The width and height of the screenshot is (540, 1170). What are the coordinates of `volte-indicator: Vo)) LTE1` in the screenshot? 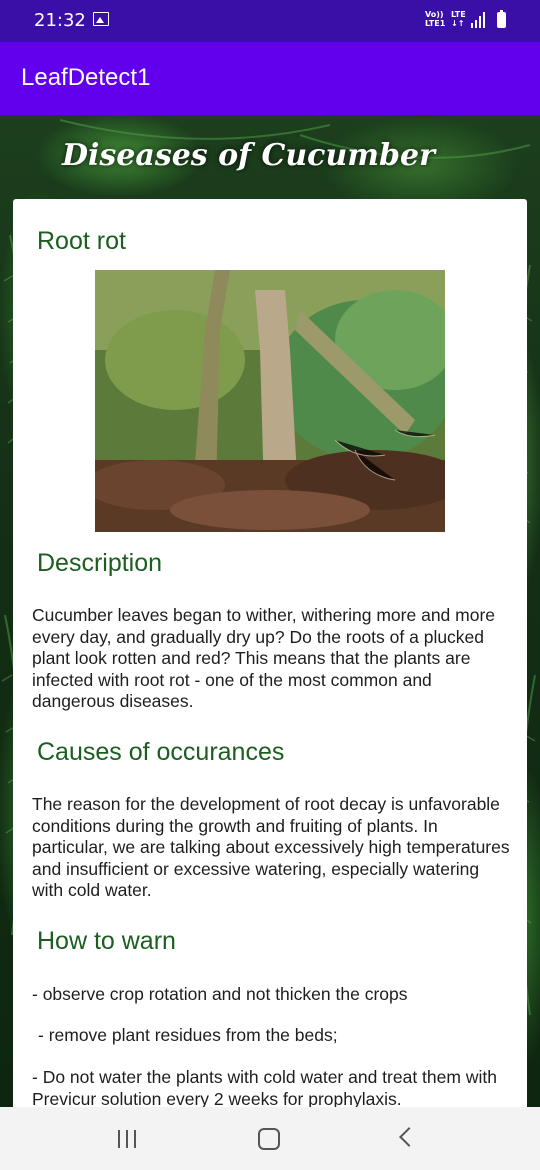 It's located at (435, 19).